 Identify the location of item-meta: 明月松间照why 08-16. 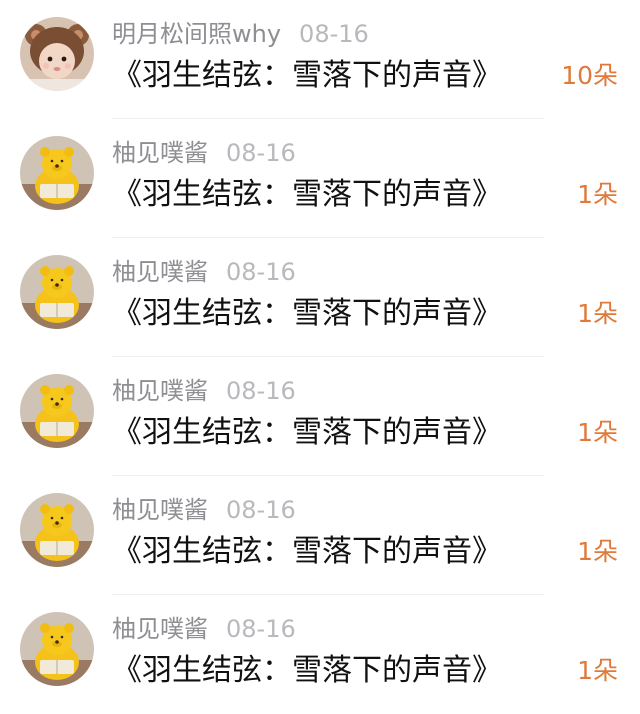
(240, 34).